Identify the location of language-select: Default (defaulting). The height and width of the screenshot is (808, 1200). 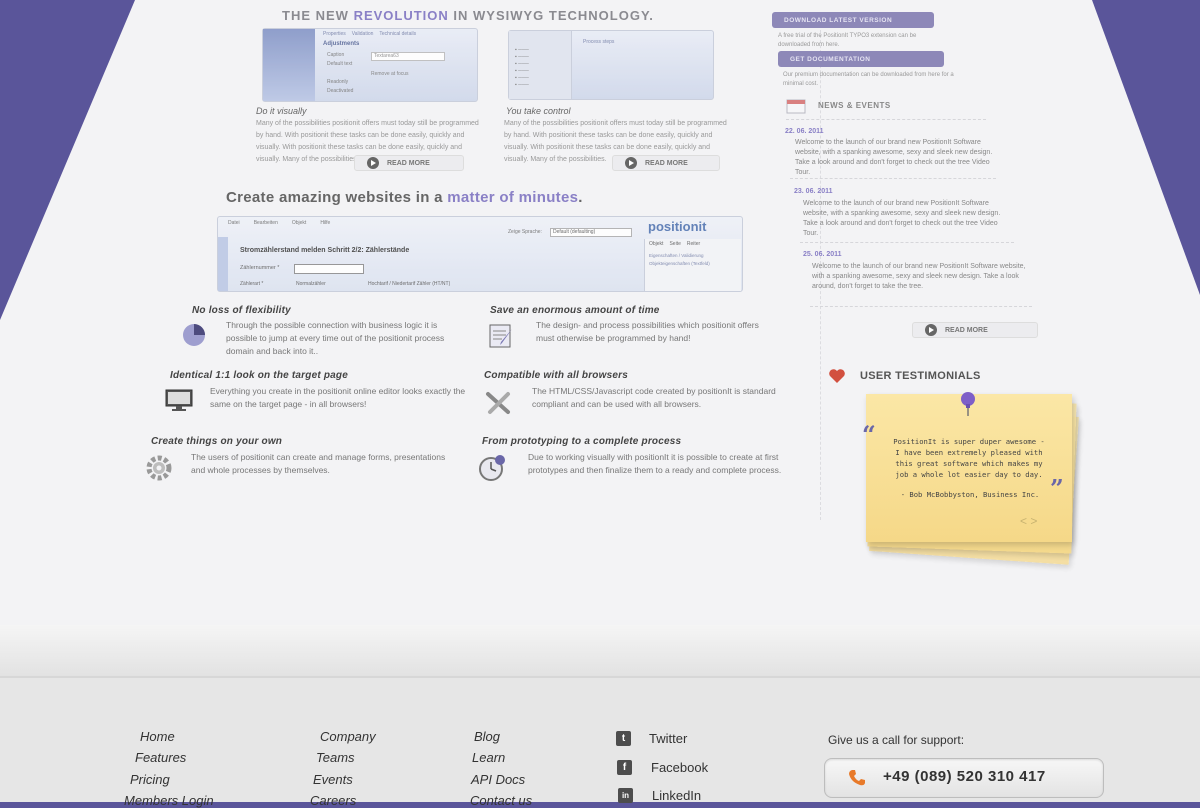
(591, 232).